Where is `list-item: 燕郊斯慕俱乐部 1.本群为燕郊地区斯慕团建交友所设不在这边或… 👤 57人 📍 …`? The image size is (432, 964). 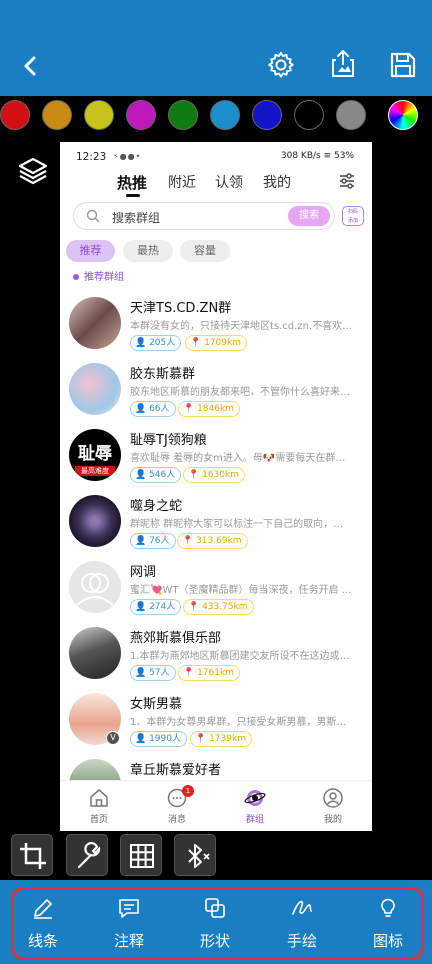 list-item: 燕郊斯慕俱乐部 1.本群为燕郊地区斯慕团建交友所设不在这边或… 👤 57人 📍 … is located at coordinates (216, 659).